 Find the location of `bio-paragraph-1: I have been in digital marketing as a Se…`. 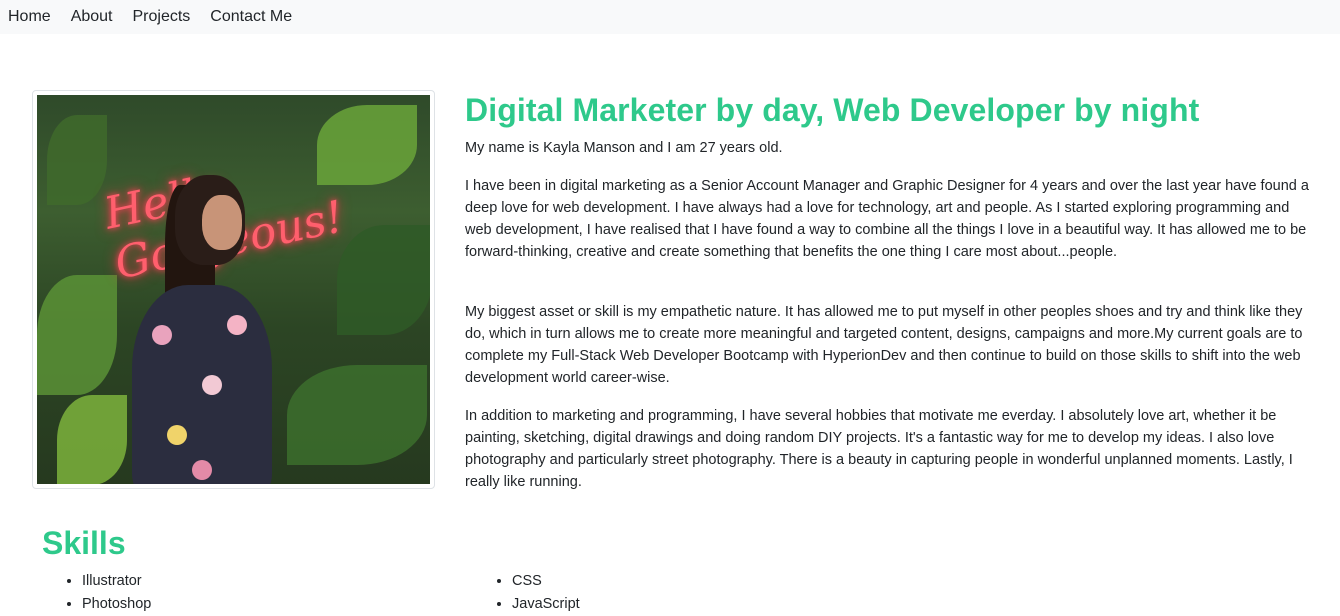

bio-paragraph-1: I have been in digital marketing as a Se… is located at coordinates (887, 219).